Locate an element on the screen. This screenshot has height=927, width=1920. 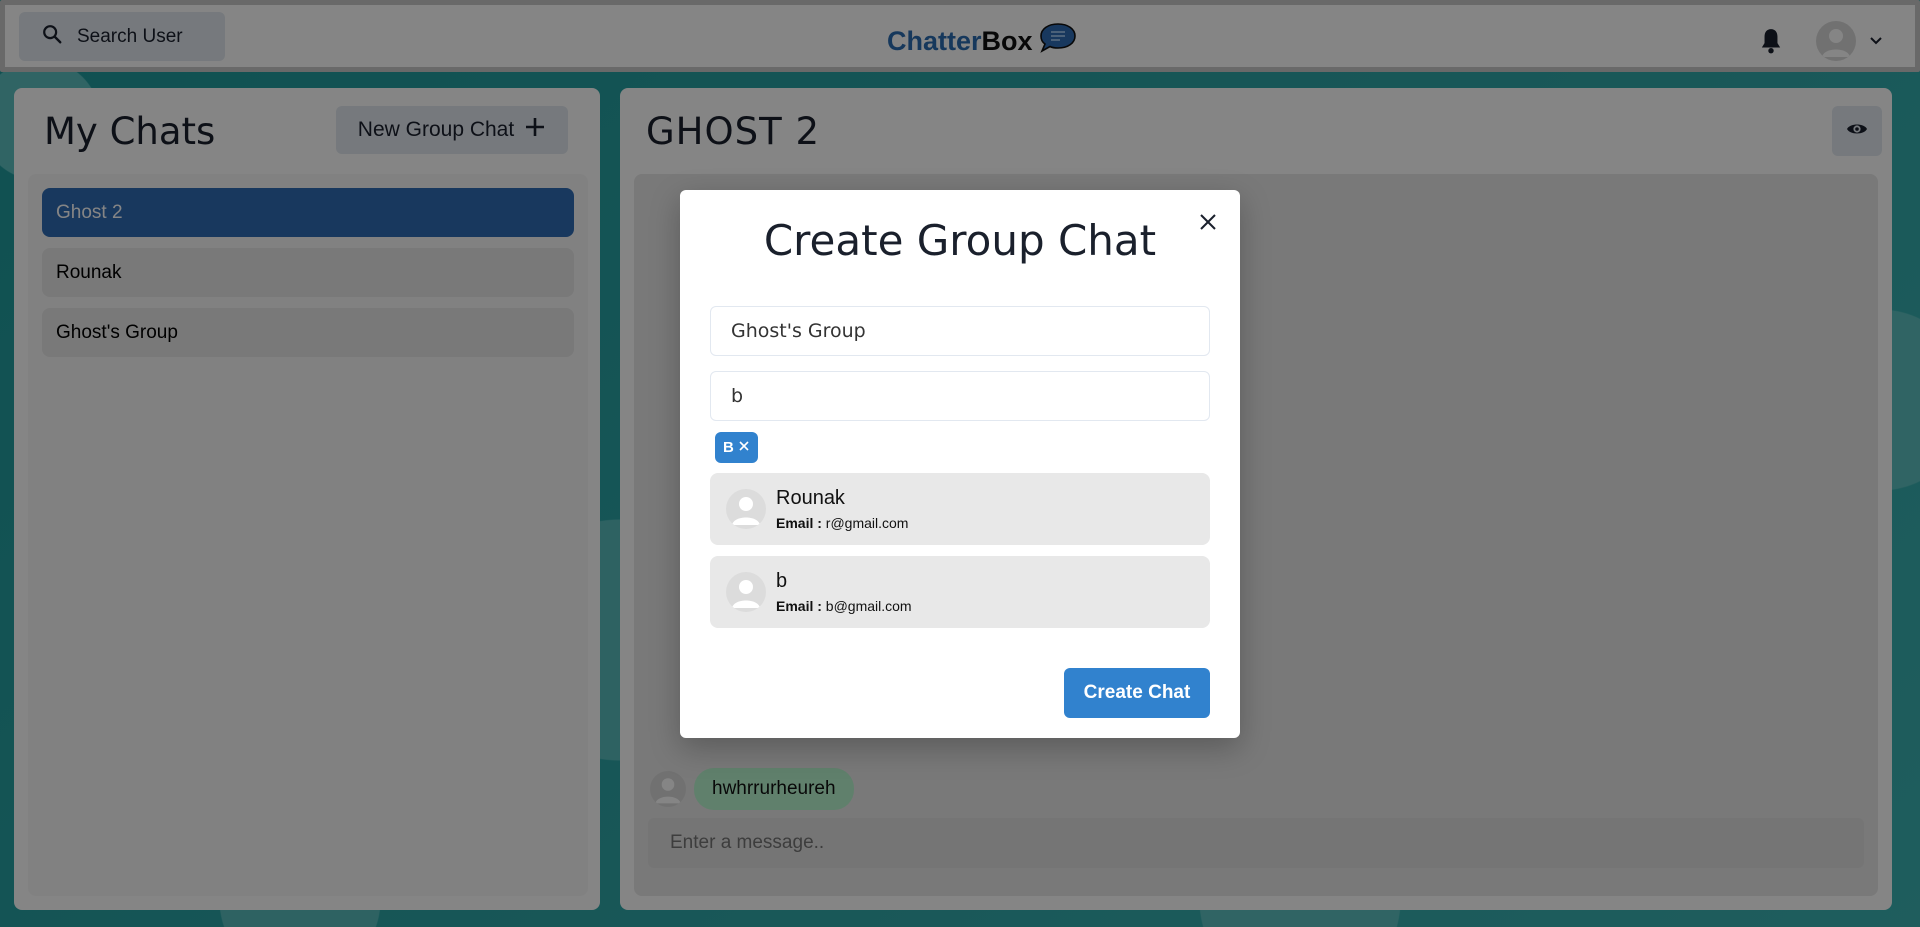
user-result-item: Rounak Email : r@gmail.com is located at coordinates (960, 509).